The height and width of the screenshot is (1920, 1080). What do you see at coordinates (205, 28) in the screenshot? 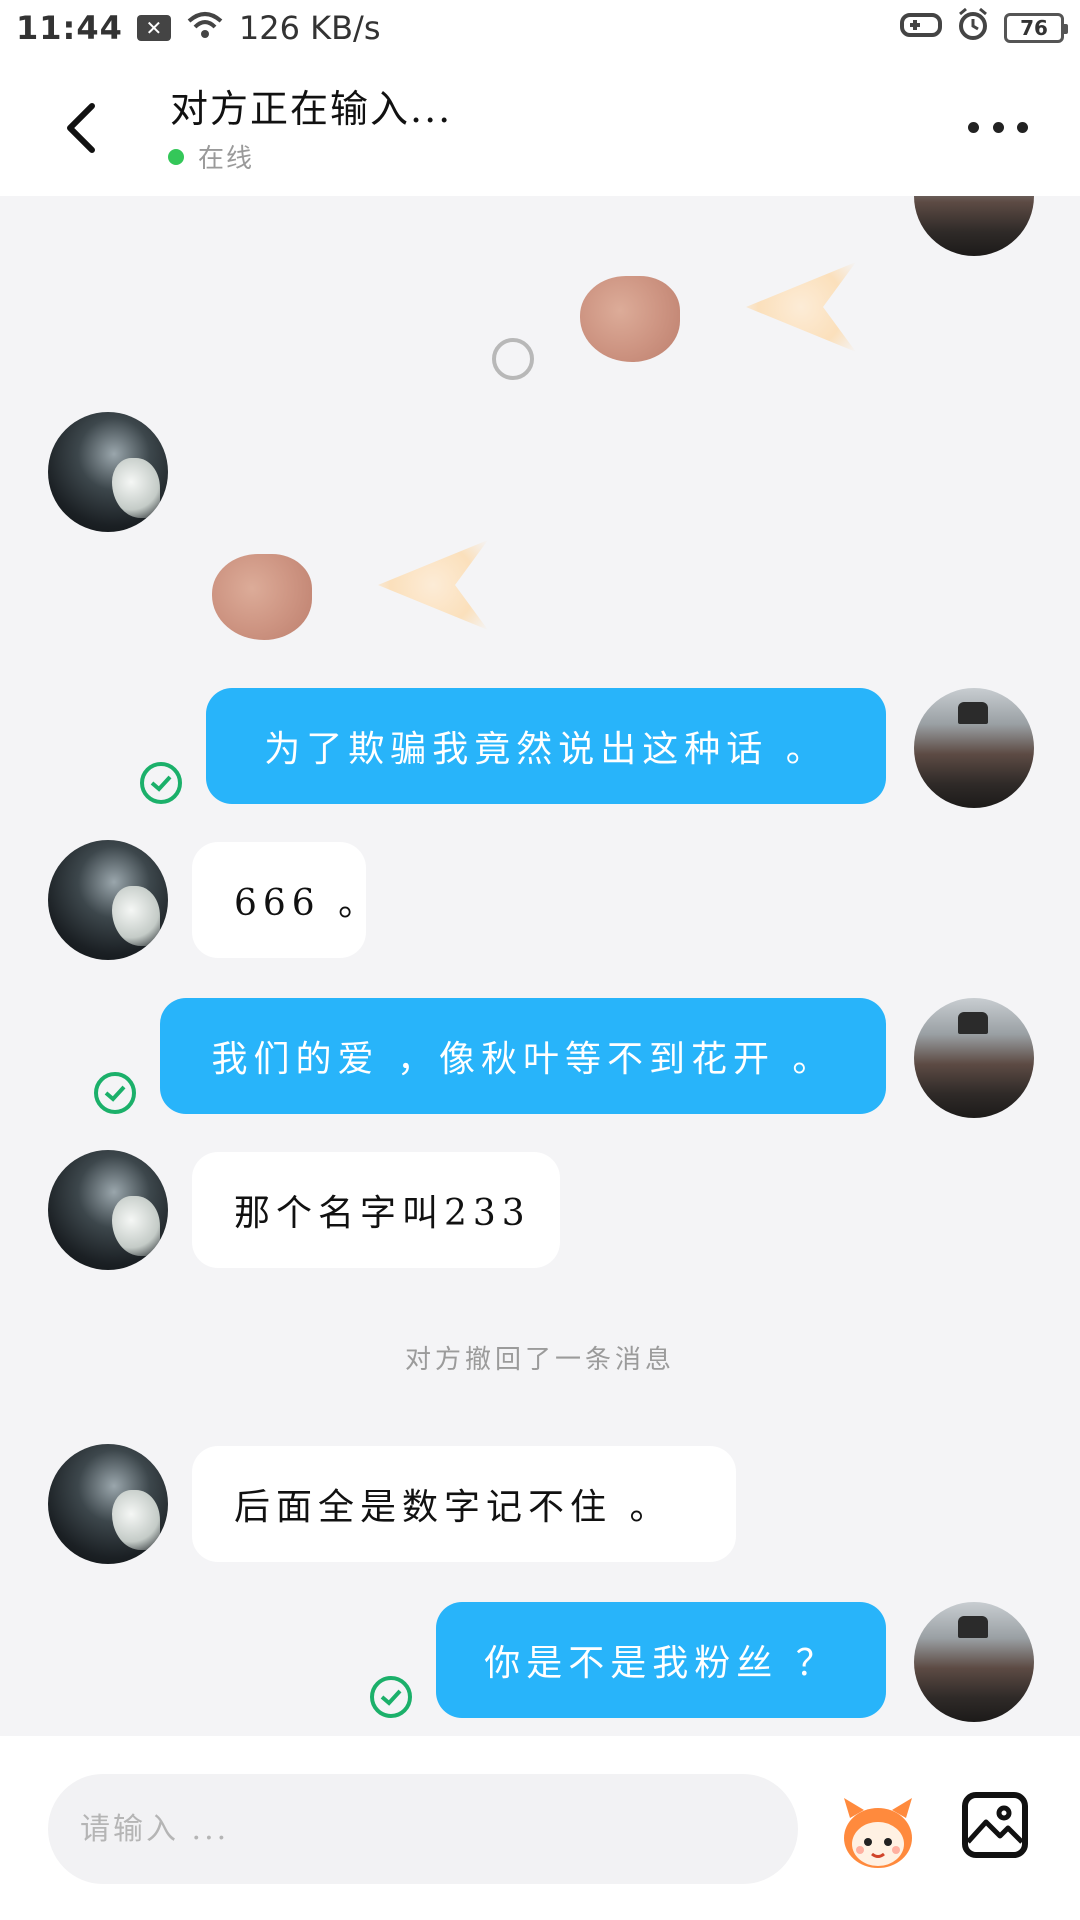
I see `wifi-icon` at bounding box center [205, 28].